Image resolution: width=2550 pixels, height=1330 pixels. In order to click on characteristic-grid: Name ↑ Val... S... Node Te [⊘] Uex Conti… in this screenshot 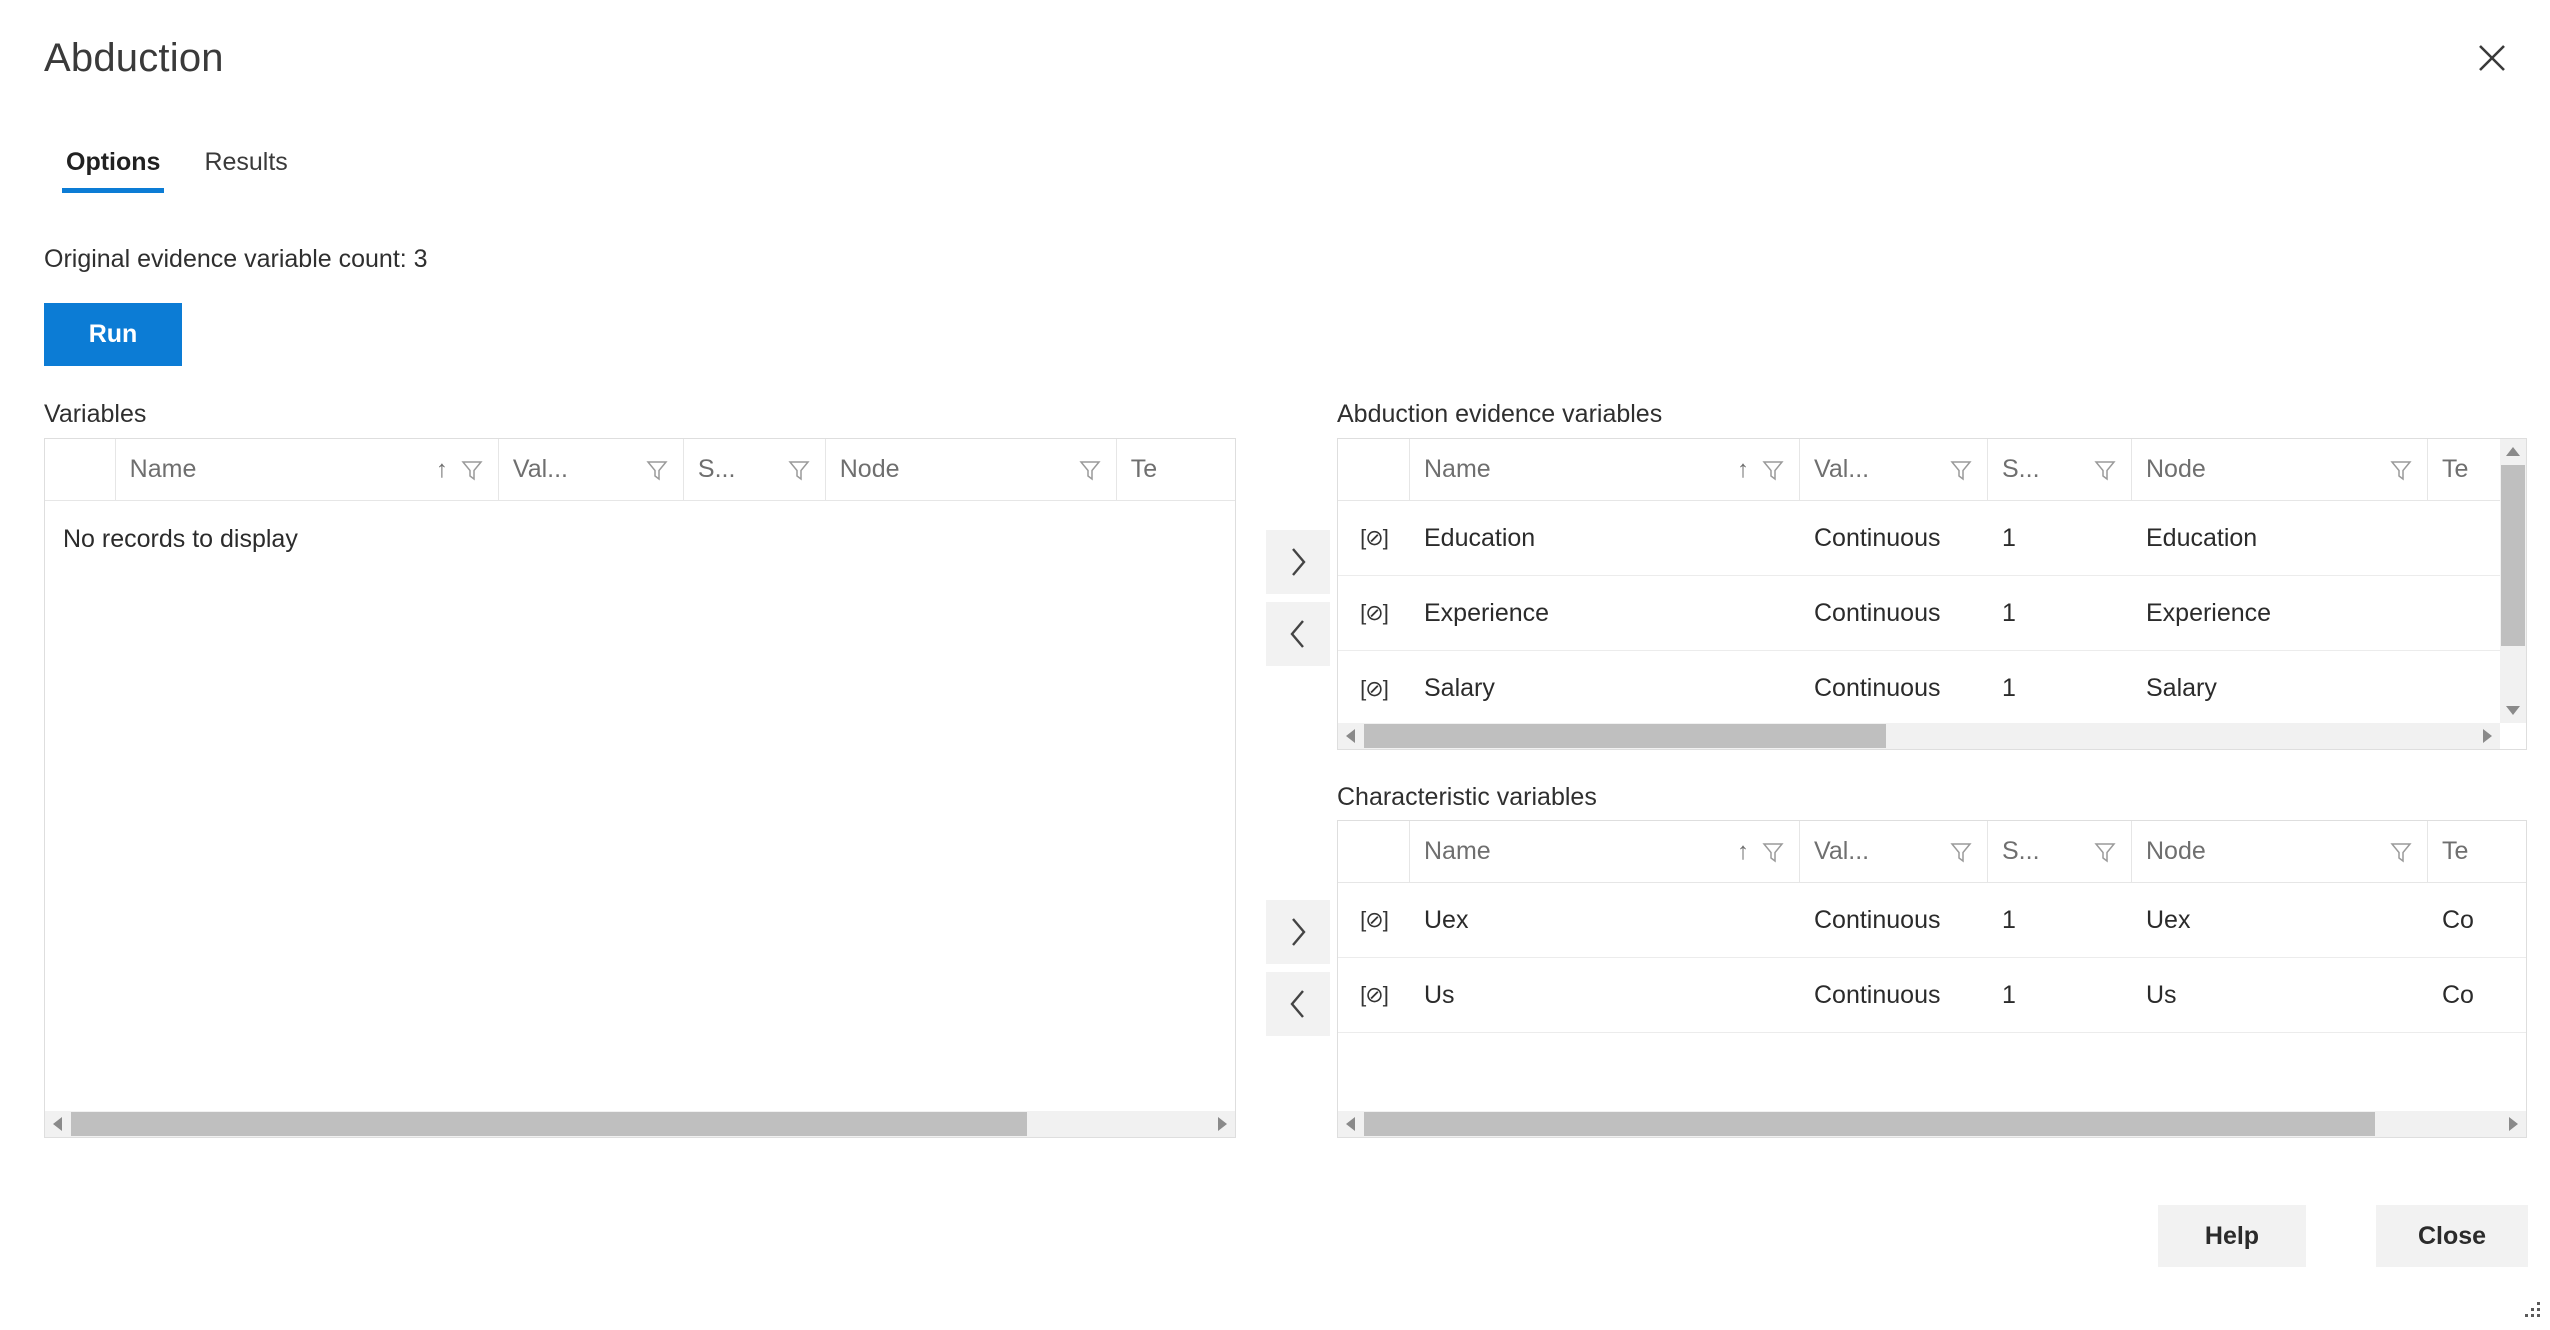, I will do `click(1932, 979)`.